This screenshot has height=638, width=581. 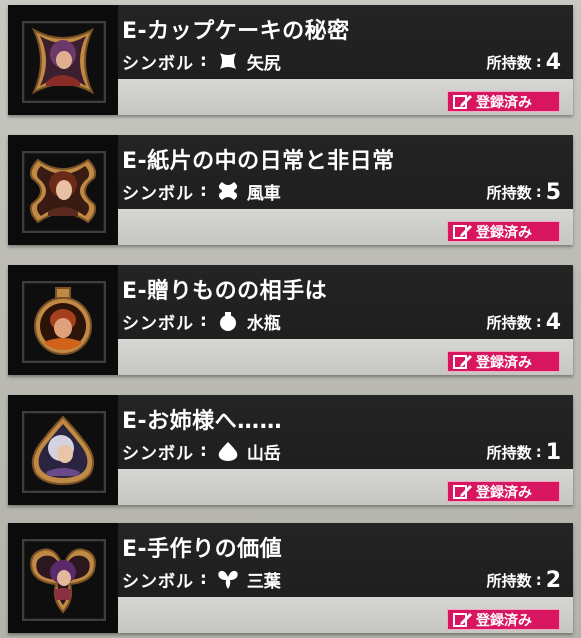 What do you see at coordinates (228, 579) in the screenshot?
I see `trefoil-symbol-icon` at bounding box center [228, 579].